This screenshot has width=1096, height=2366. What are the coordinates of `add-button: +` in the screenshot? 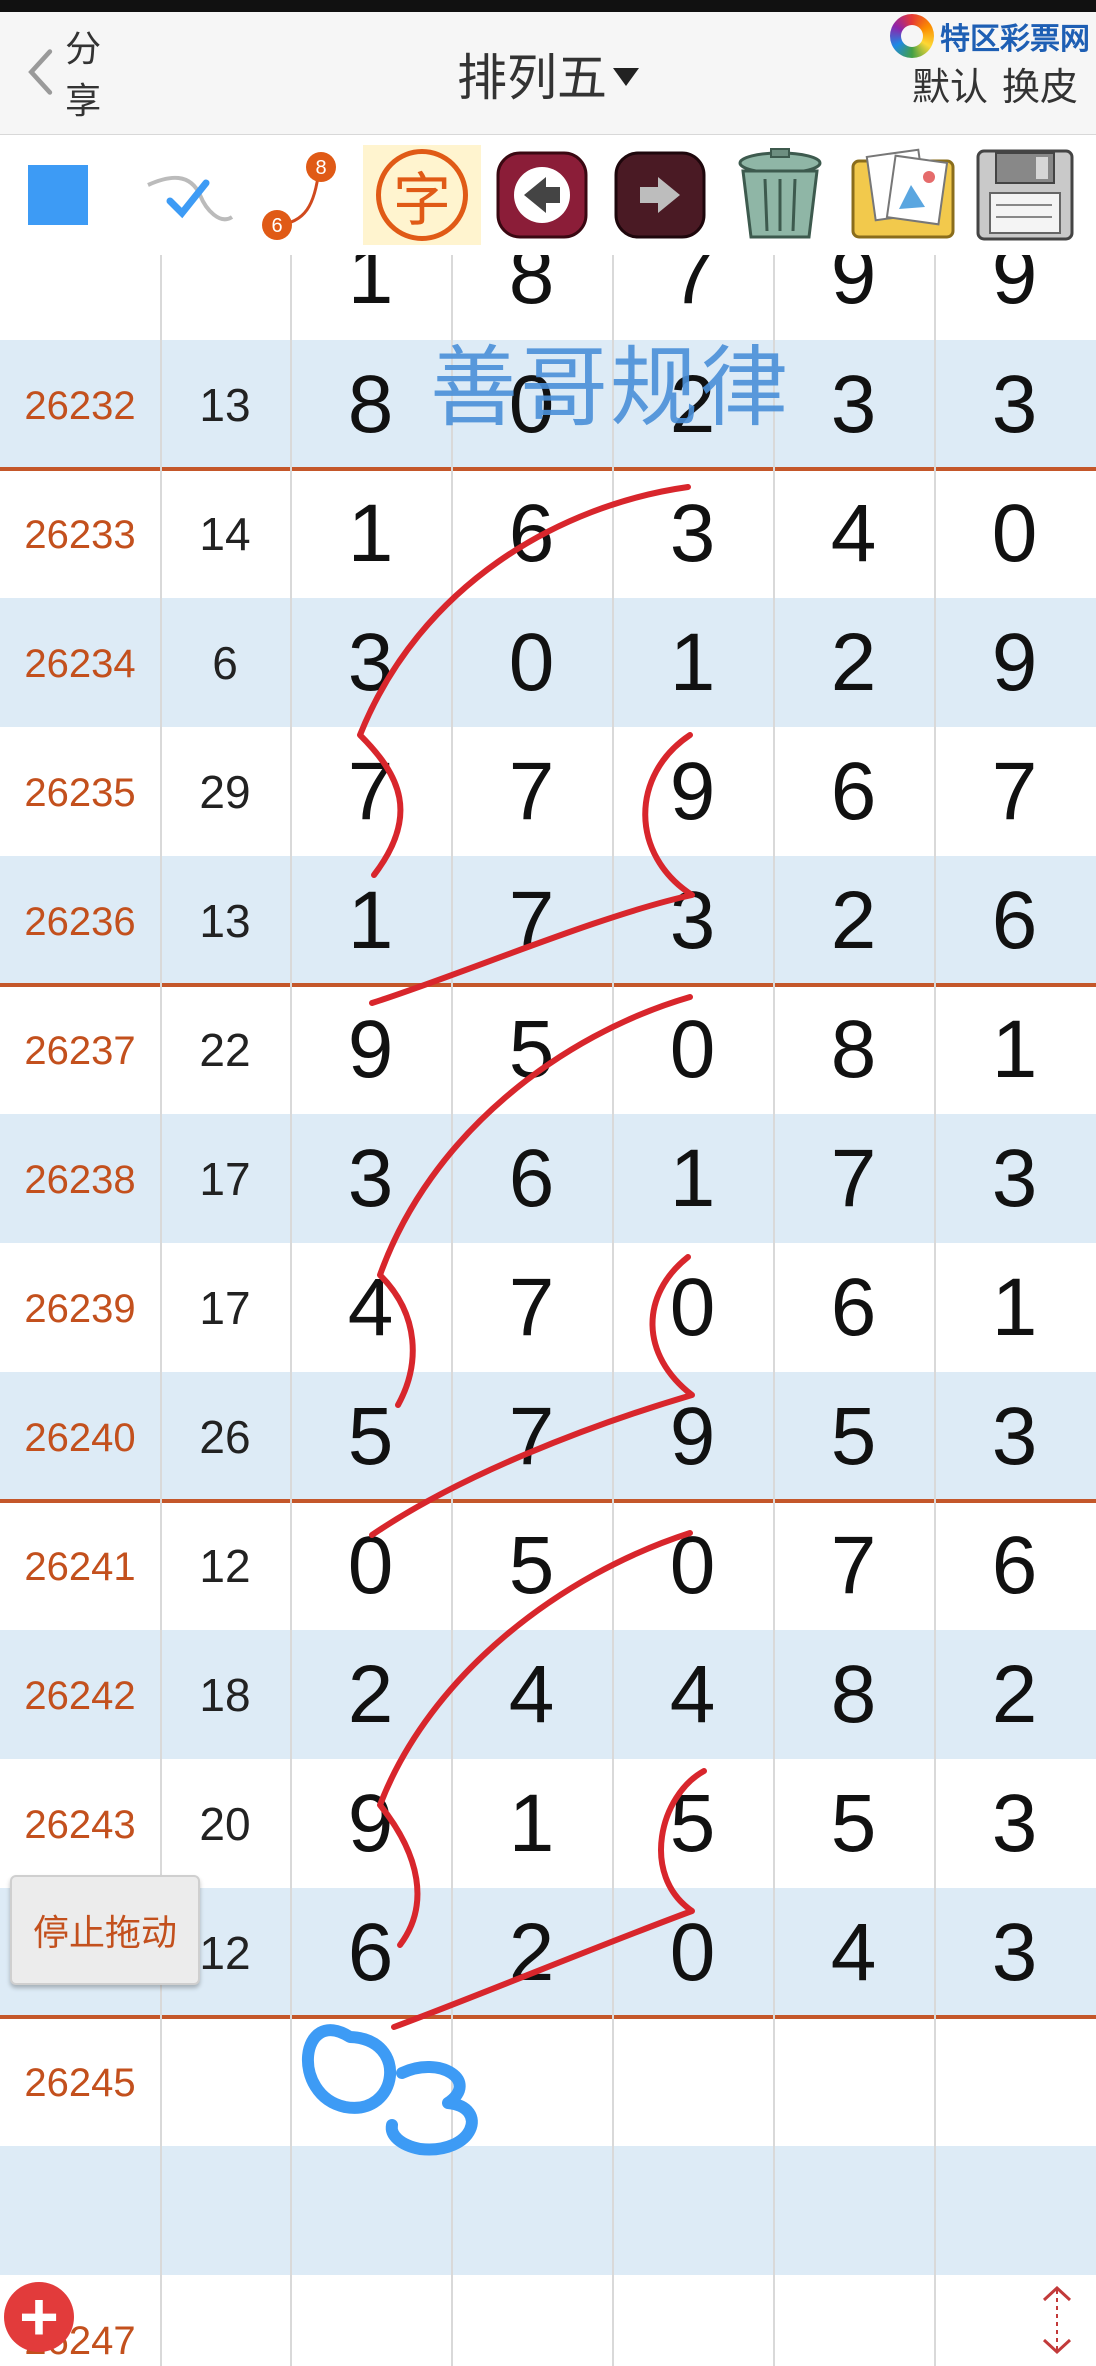 It's located at (39, 2317).